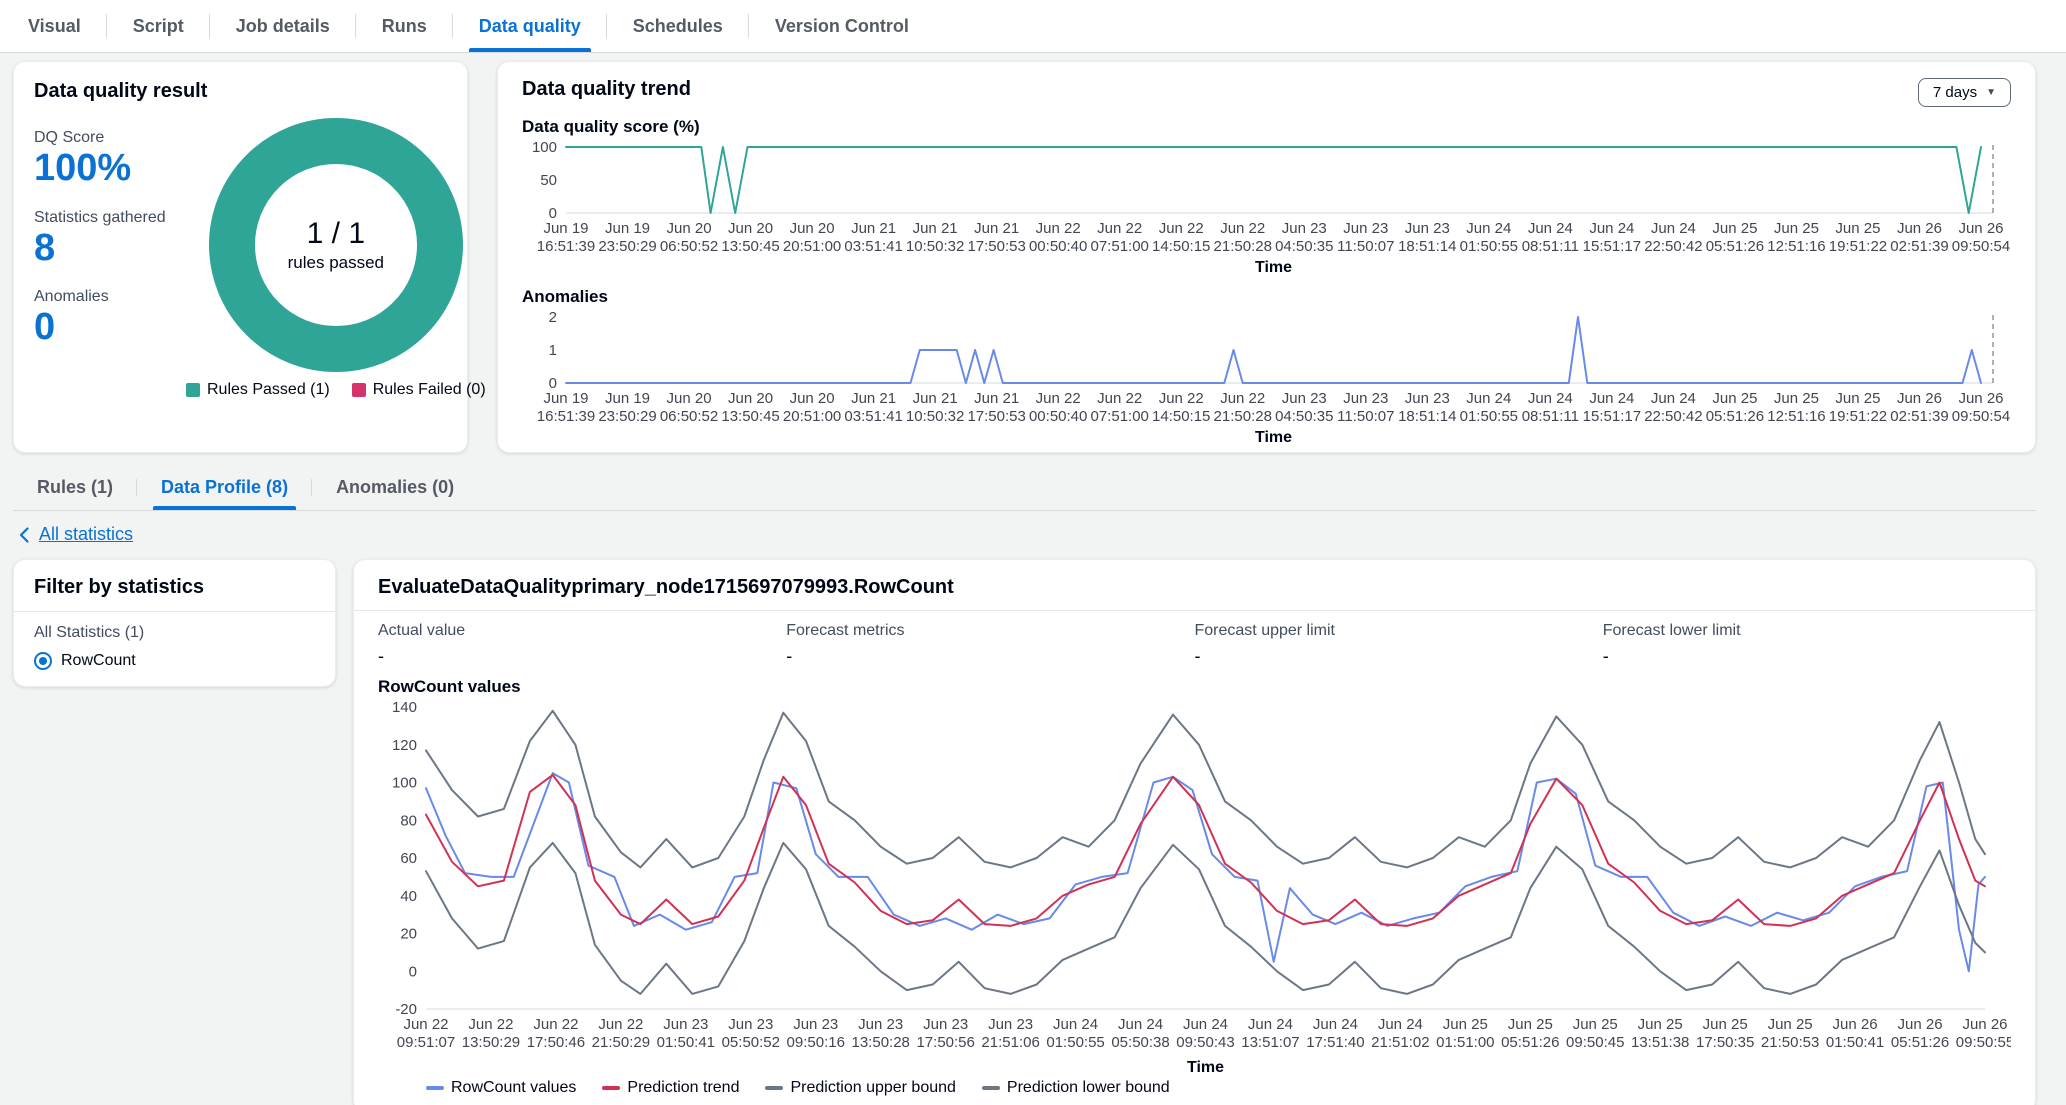 The height and width of the screenshot is (1105, 2066). Describe the element at coordinates (530, 26) in the screenshot. I see `tab-data-quality: Data quality` at that location.